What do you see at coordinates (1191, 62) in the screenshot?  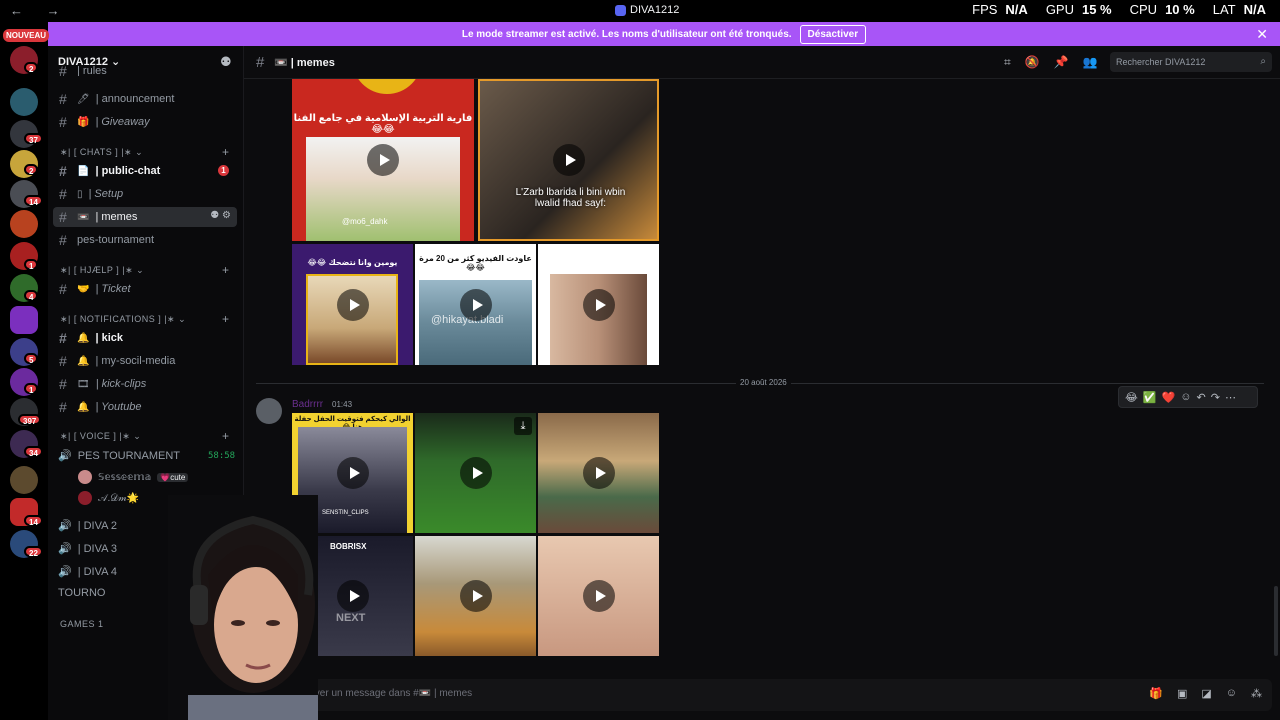 I see `search-input: Rechercher DIVA1212 ⌕` at bounding box center [1191, 62].